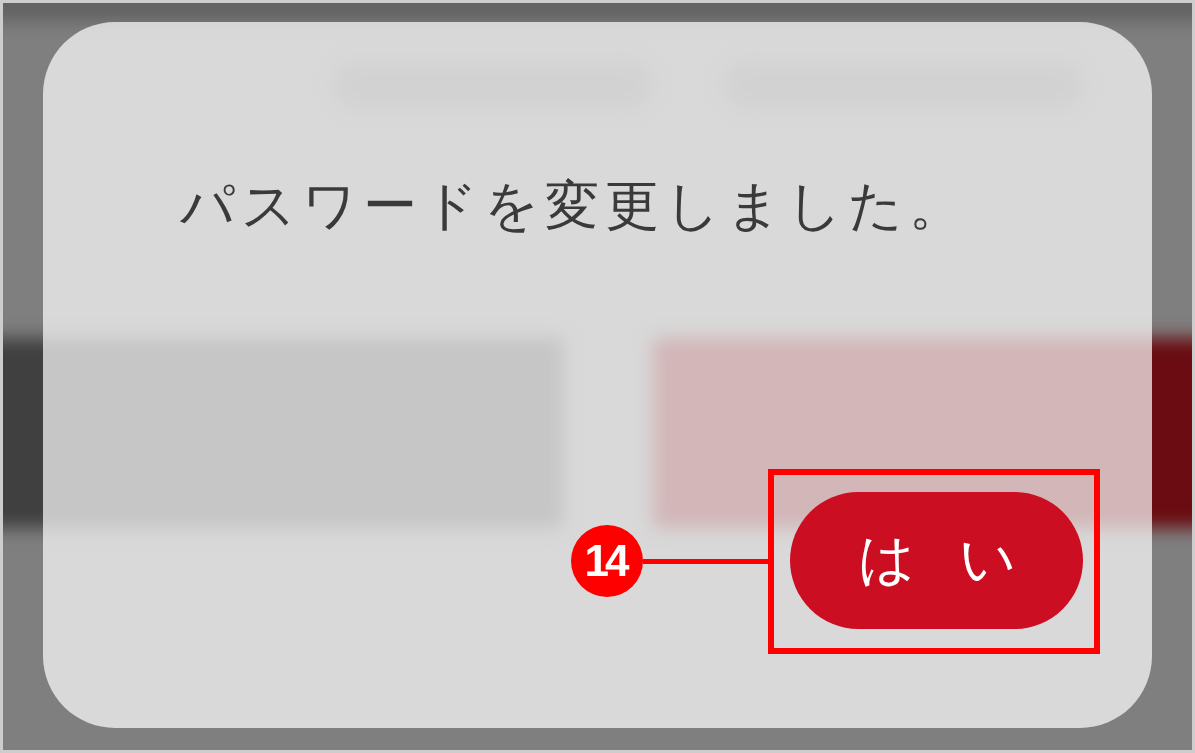  Describe the element at coordinates (607, 561) in the screenshot. I see `callout-number: 14` at that location.